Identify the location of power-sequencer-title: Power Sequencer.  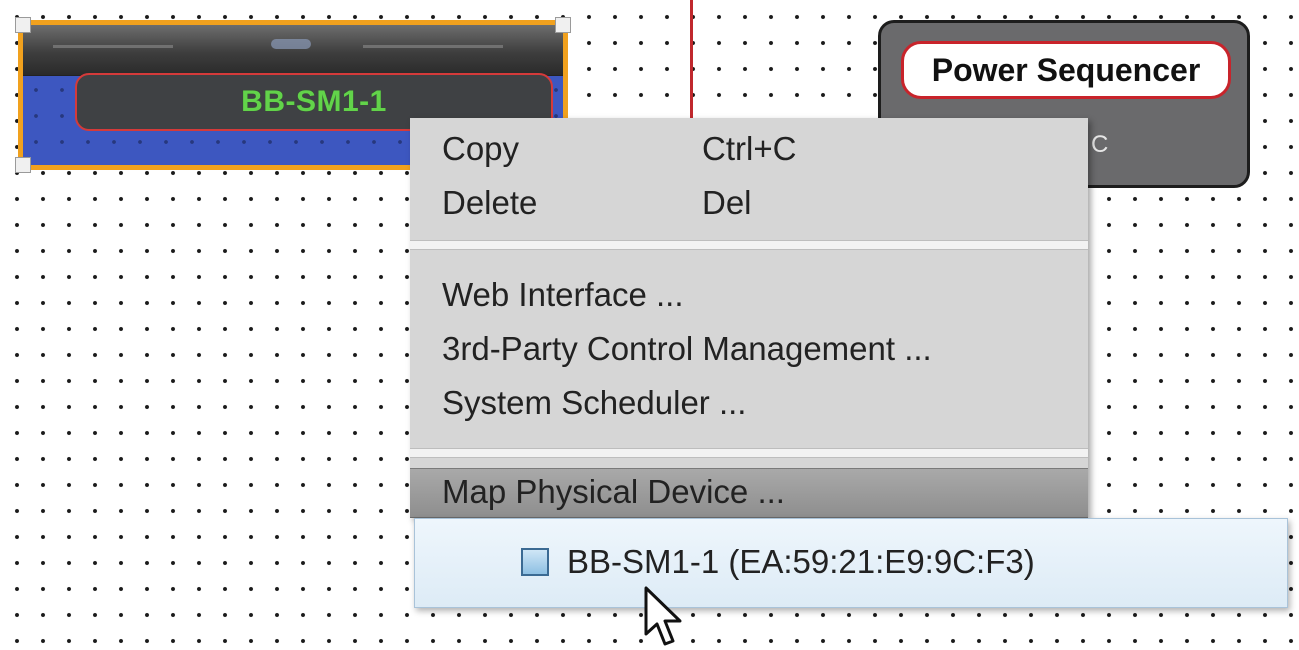
(1066, 70).